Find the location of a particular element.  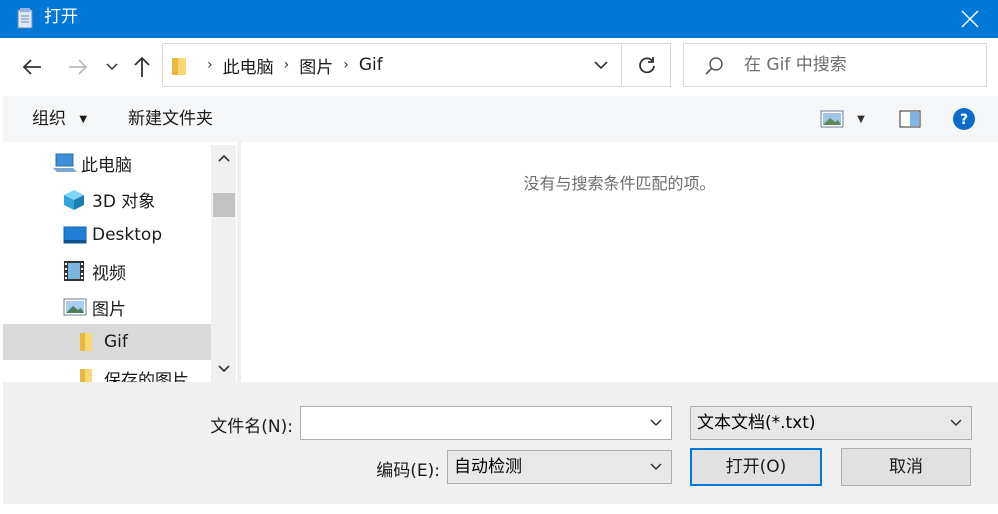

refresh-icon is located at coordinates (646, 65).